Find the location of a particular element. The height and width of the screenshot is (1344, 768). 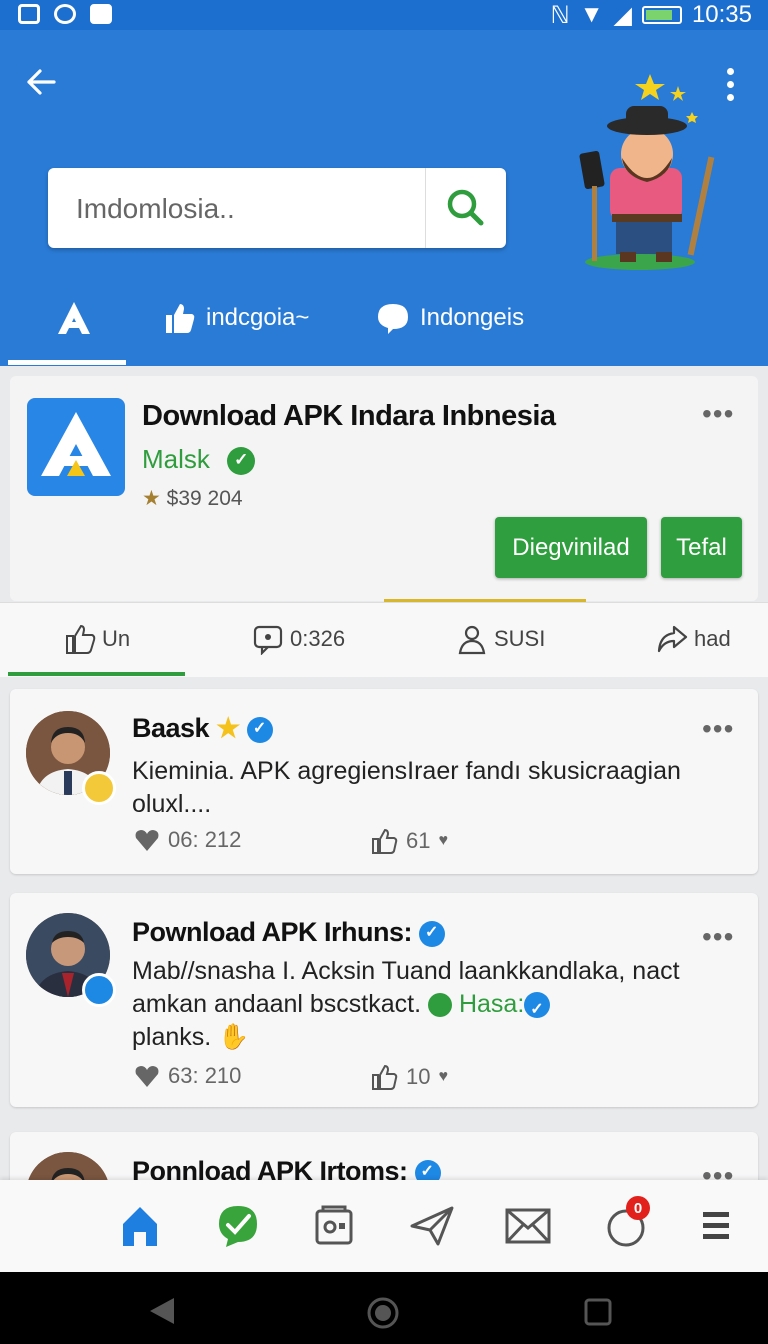

app-rating: ★ $39 204 is located at coordinates (192, 498).